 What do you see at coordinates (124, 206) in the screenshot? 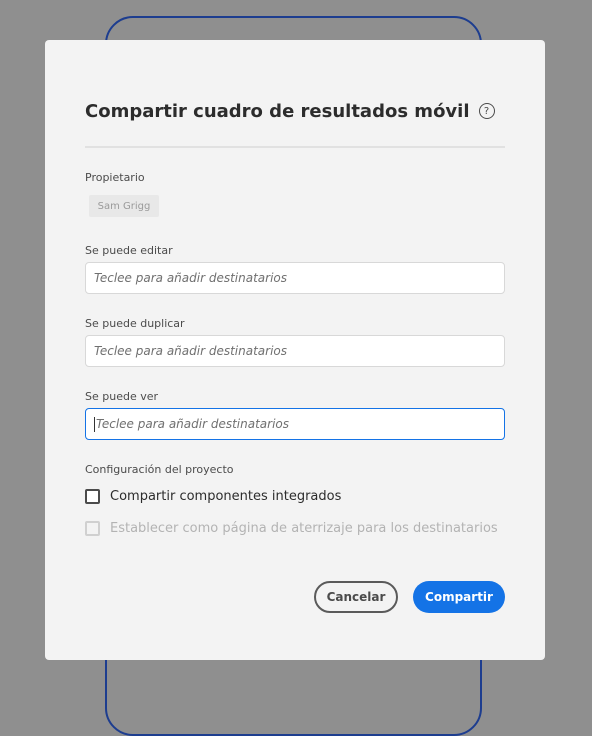
I see `owner-chip: Sam Grigg` at bounding box center [124, 206].